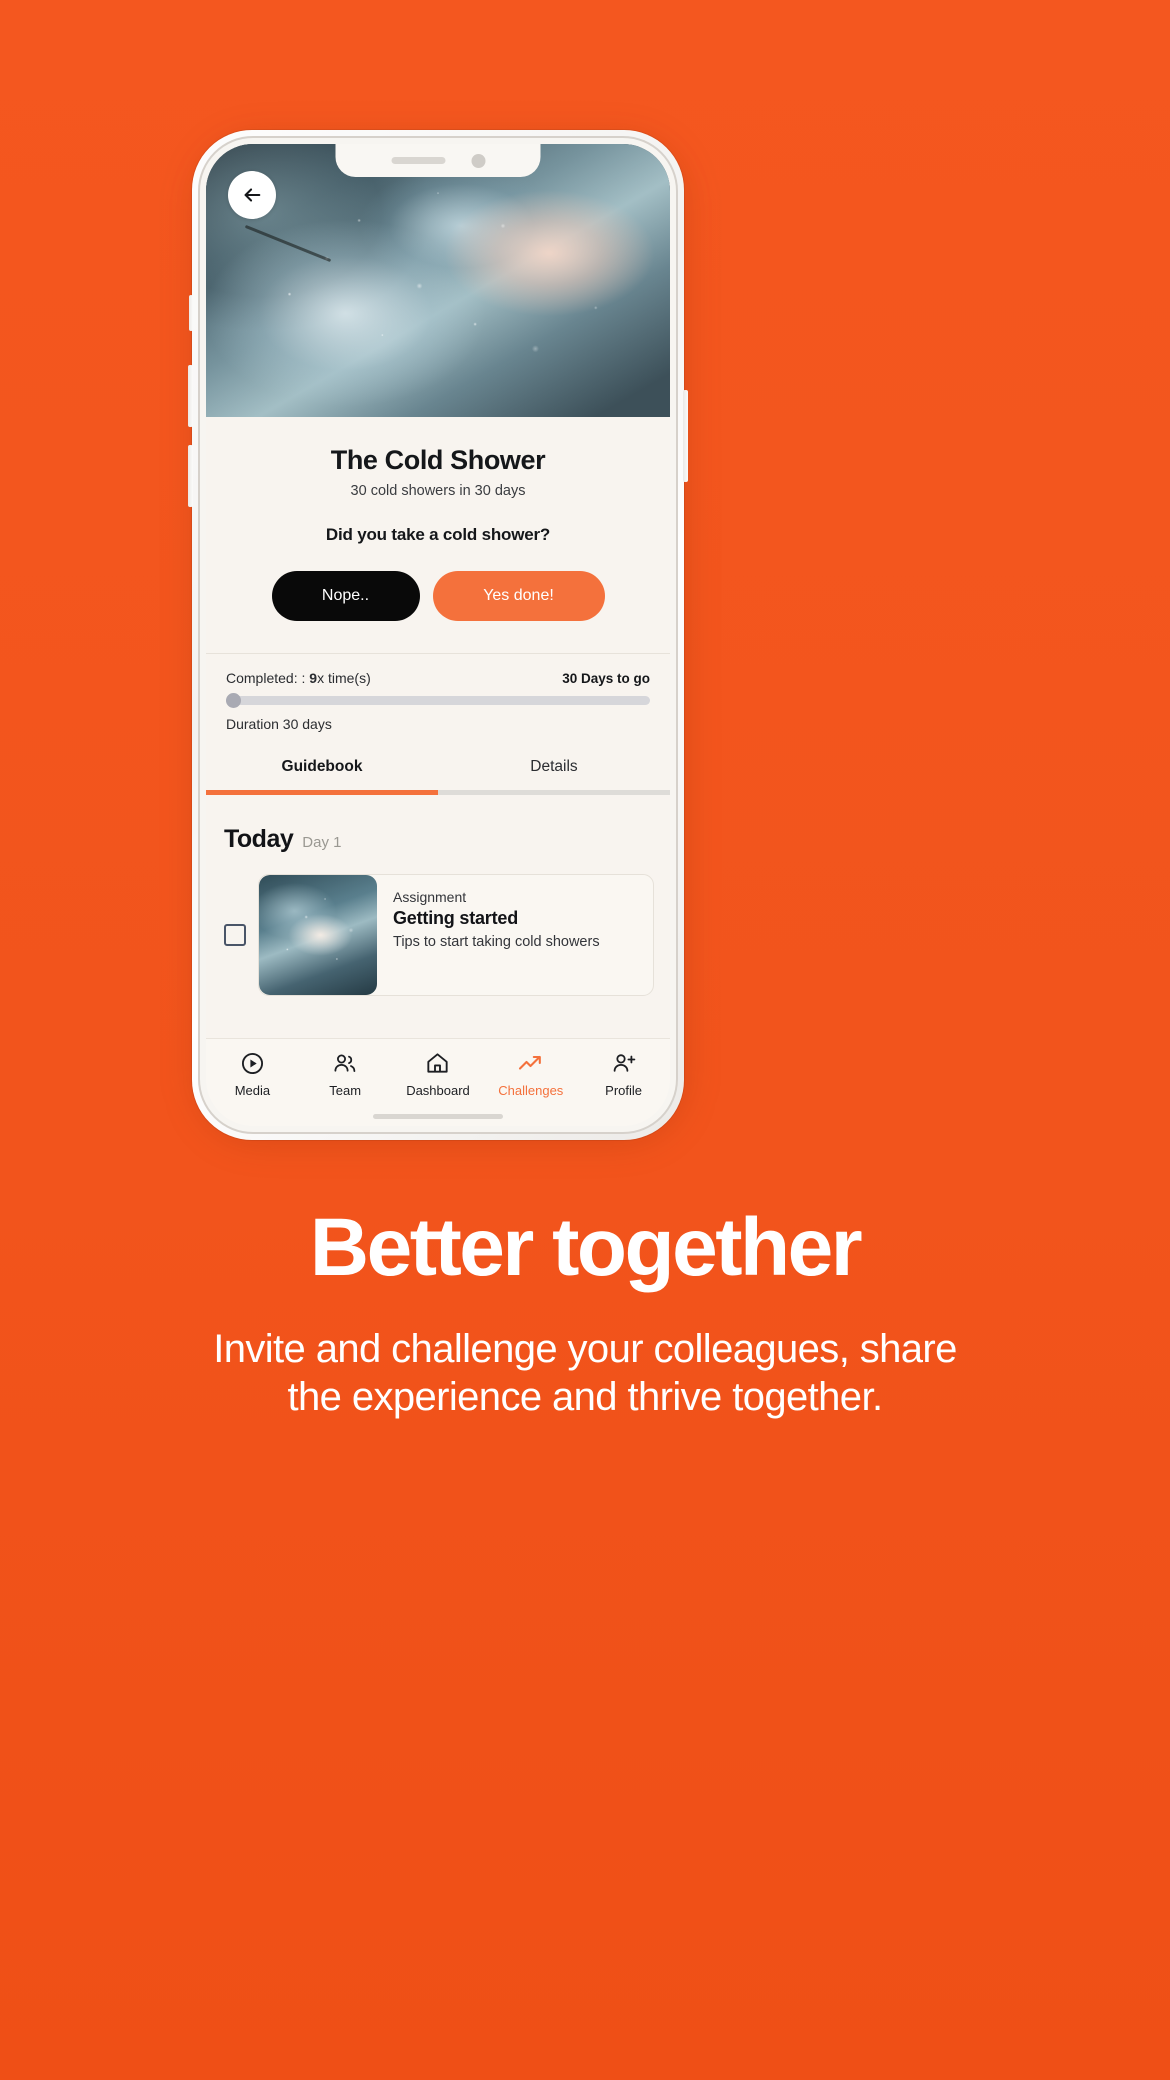  I want to click on hero-photo, so click(438, 280).